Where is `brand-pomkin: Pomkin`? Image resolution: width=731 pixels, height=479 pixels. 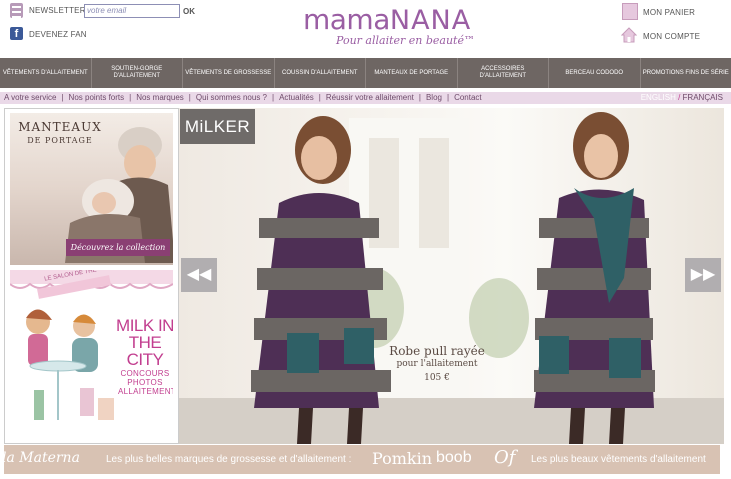
brand-pomkin: Pomkin is located at coordinates (402, 458).